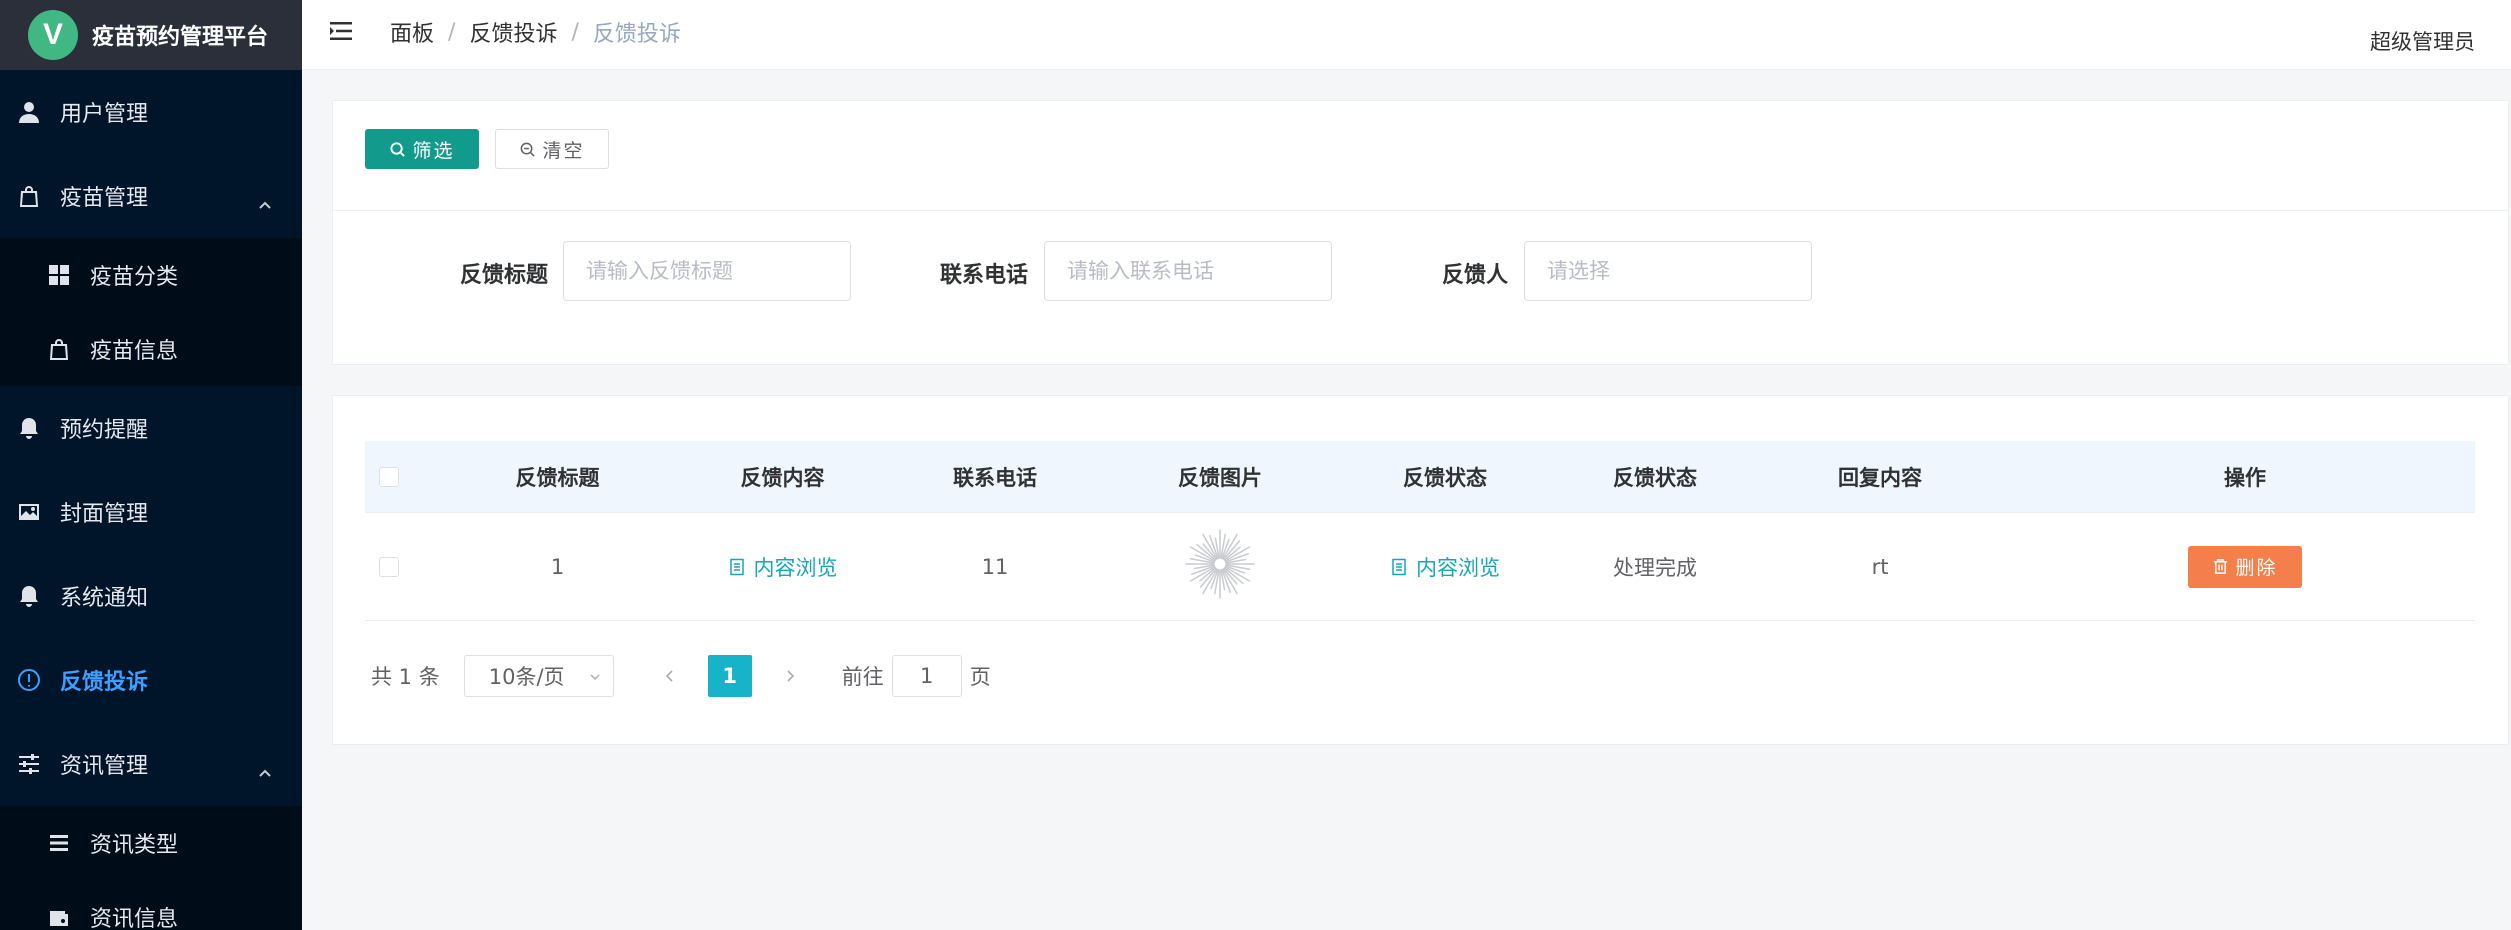  What do you see at coordinates (151, 428) in the screenshot?
I see `sidebar-item-appointment-reminder: 预约提醒` at bounding box center [151, 428].